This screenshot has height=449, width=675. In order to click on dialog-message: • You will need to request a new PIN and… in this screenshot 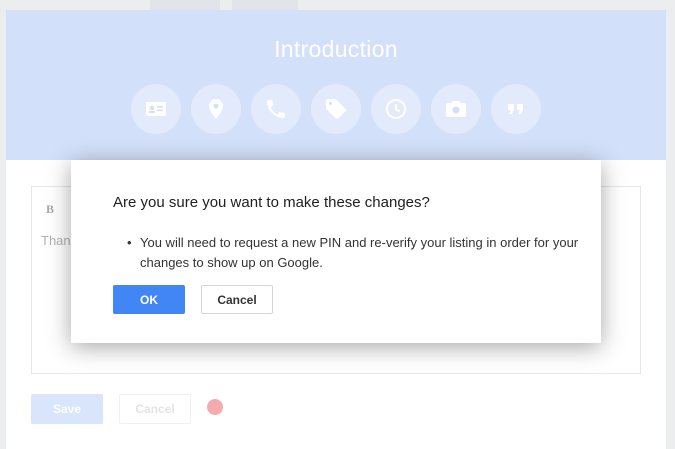, I will do `click(353, 253)`.